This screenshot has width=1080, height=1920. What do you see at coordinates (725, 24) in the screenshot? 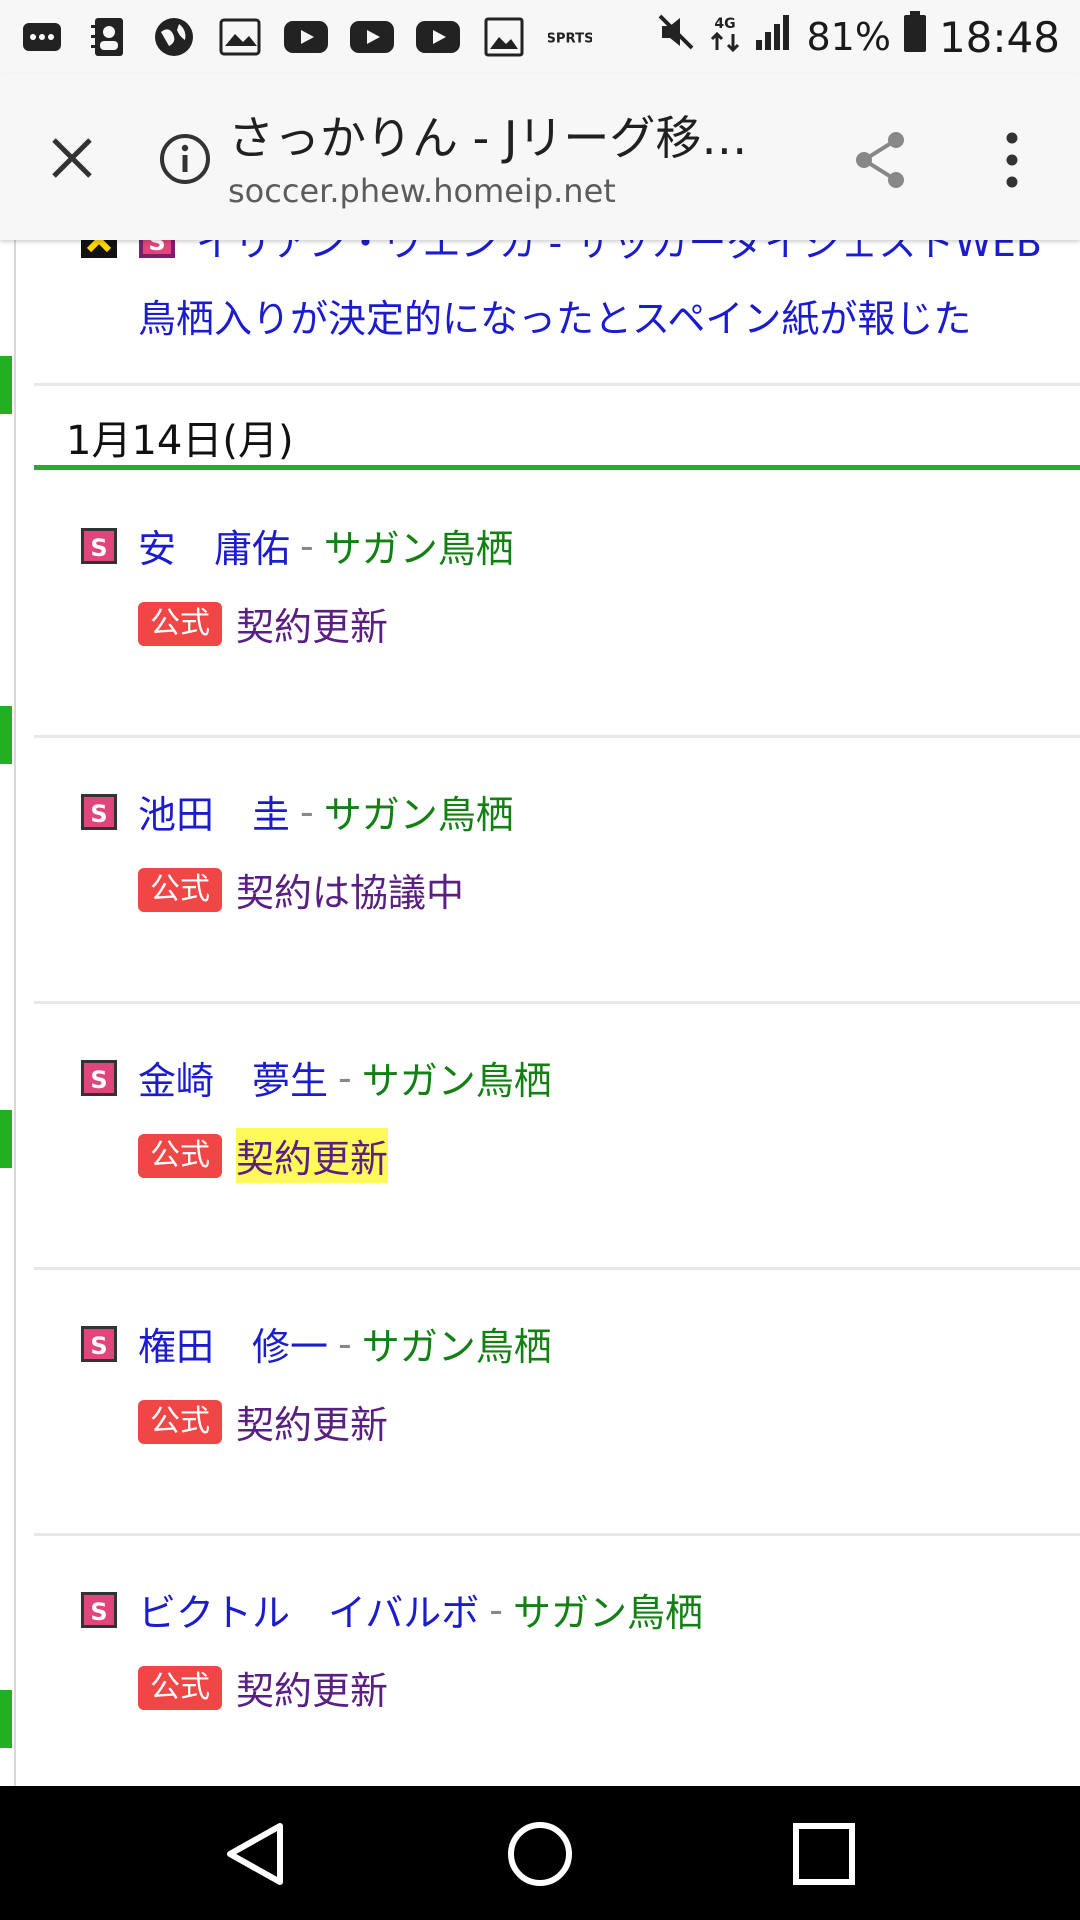
I see `svg-text: 4G` at bounding box center [725, 24].